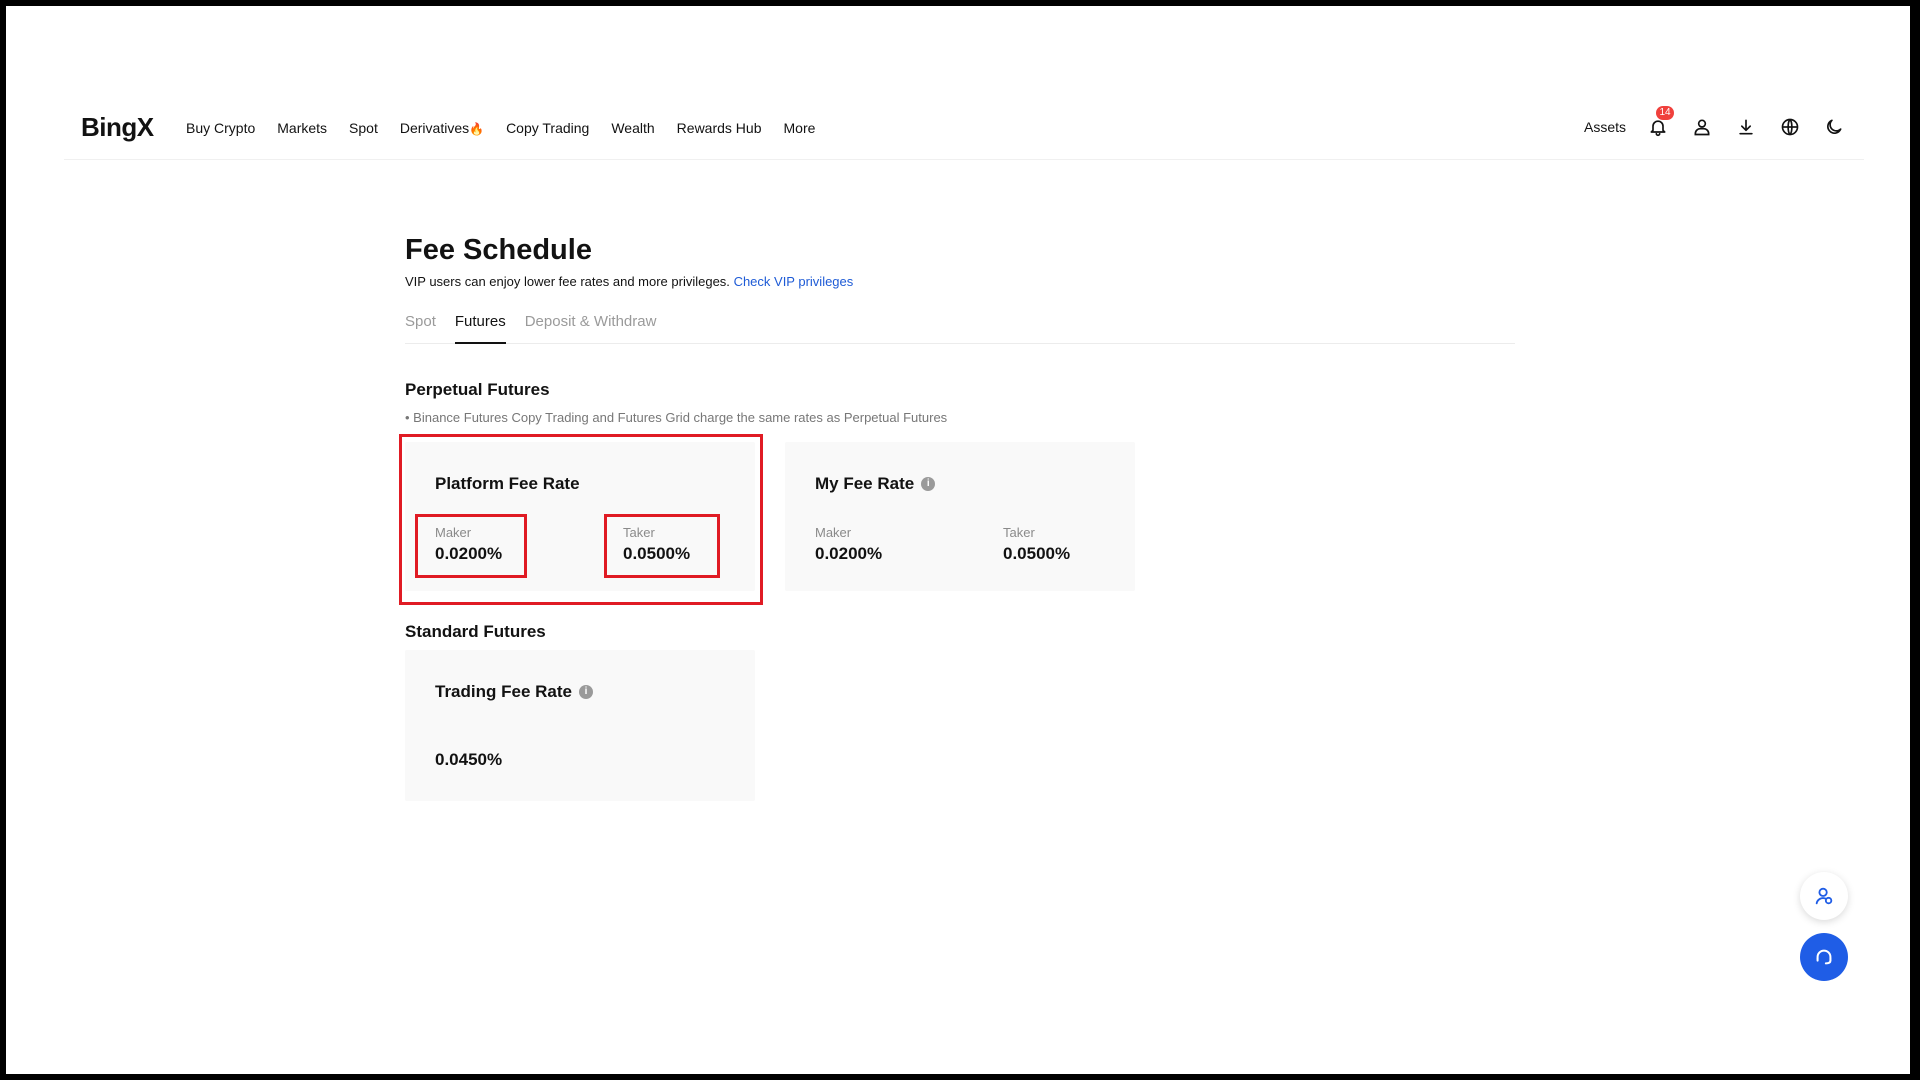 The width and height of the screenshot is (1920, 1080). What do you see at coordinates (471, 546) in the screenshot?
I see `highlight-maker-value` at bounding box center [471, 546].